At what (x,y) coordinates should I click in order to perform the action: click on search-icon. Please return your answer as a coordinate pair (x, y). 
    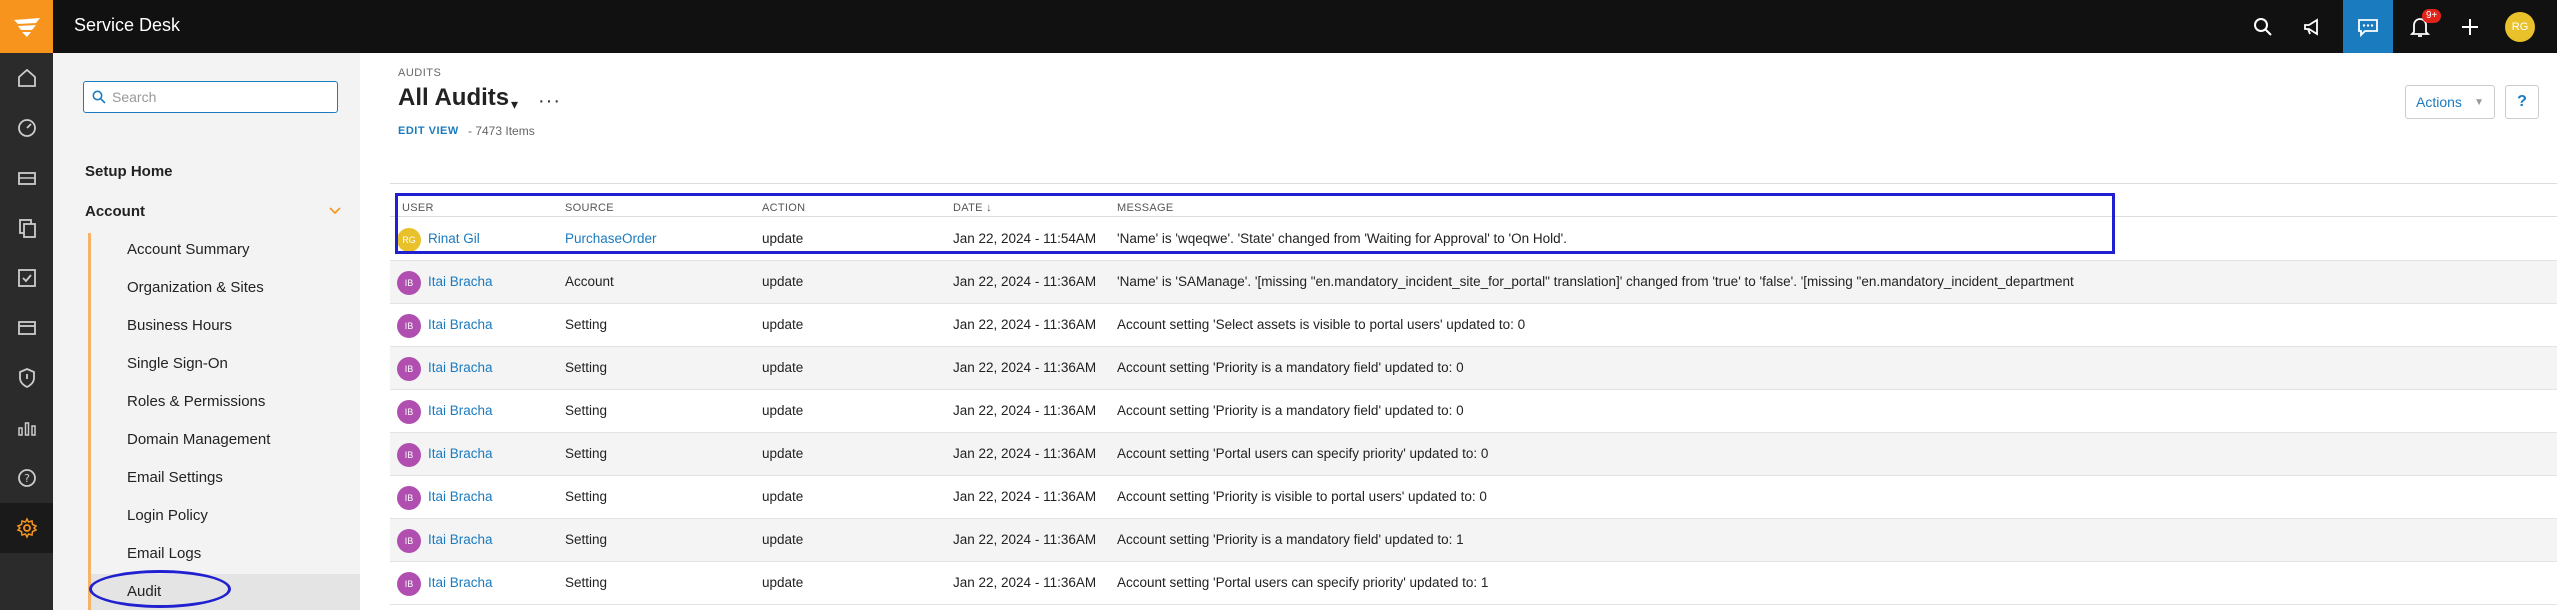
    Looking at the image, I should click on (2263, 26).